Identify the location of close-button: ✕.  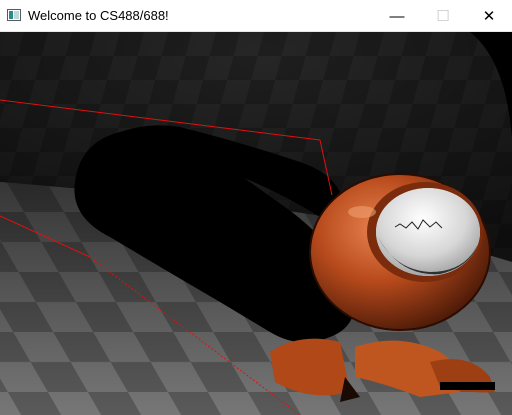
(489, 16).